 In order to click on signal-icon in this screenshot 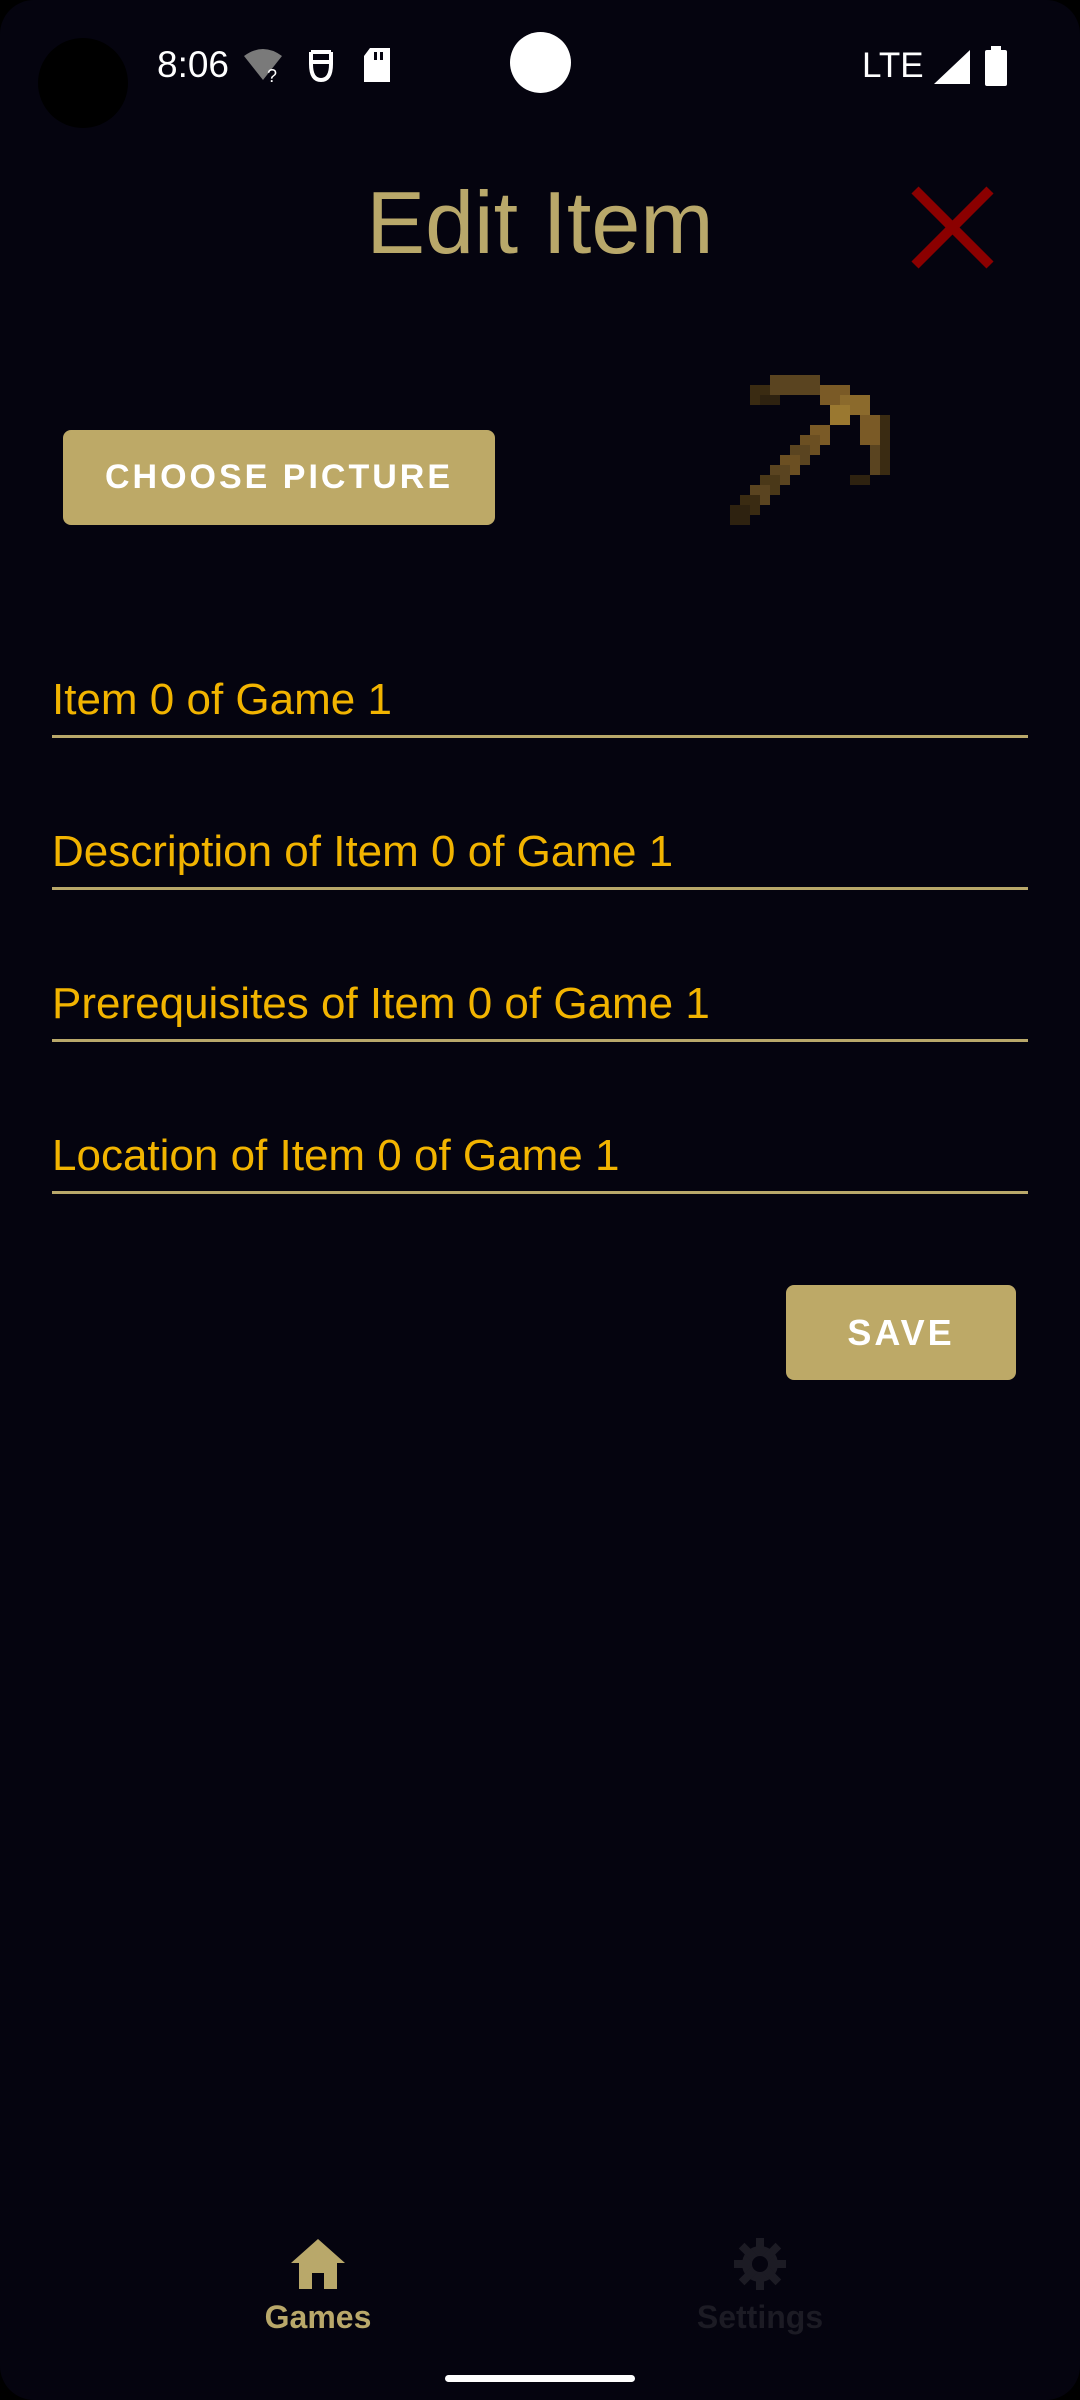, I will do `click(952, 67)`.